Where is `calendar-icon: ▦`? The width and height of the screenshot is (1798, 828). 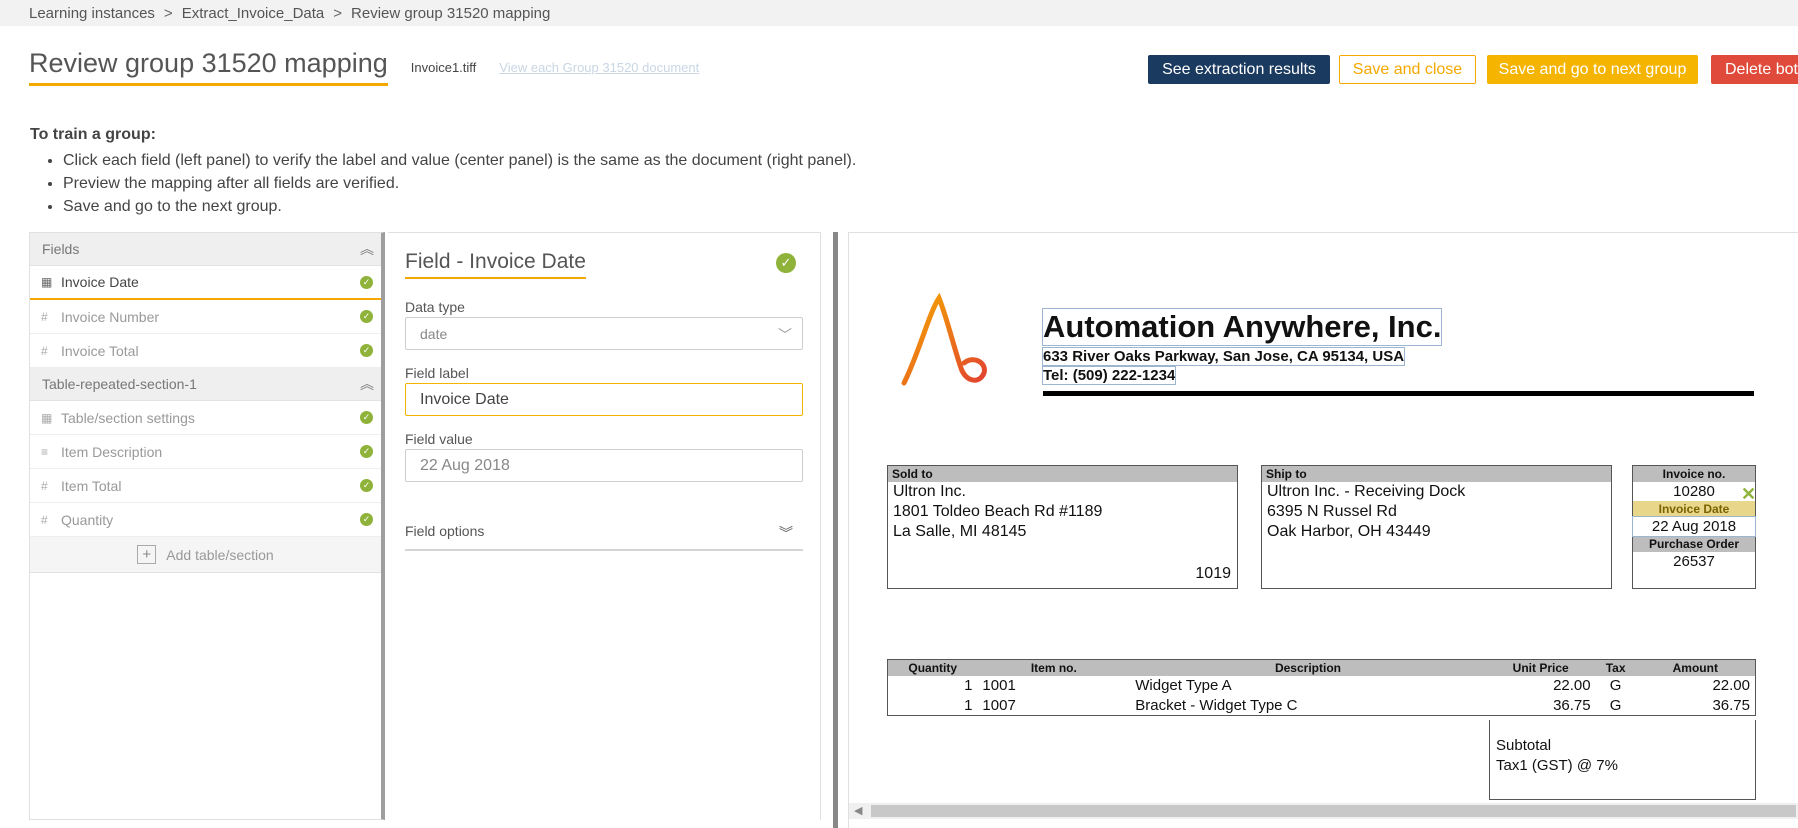 calendar-icon: ▦ is located at coordinates (47, 282).